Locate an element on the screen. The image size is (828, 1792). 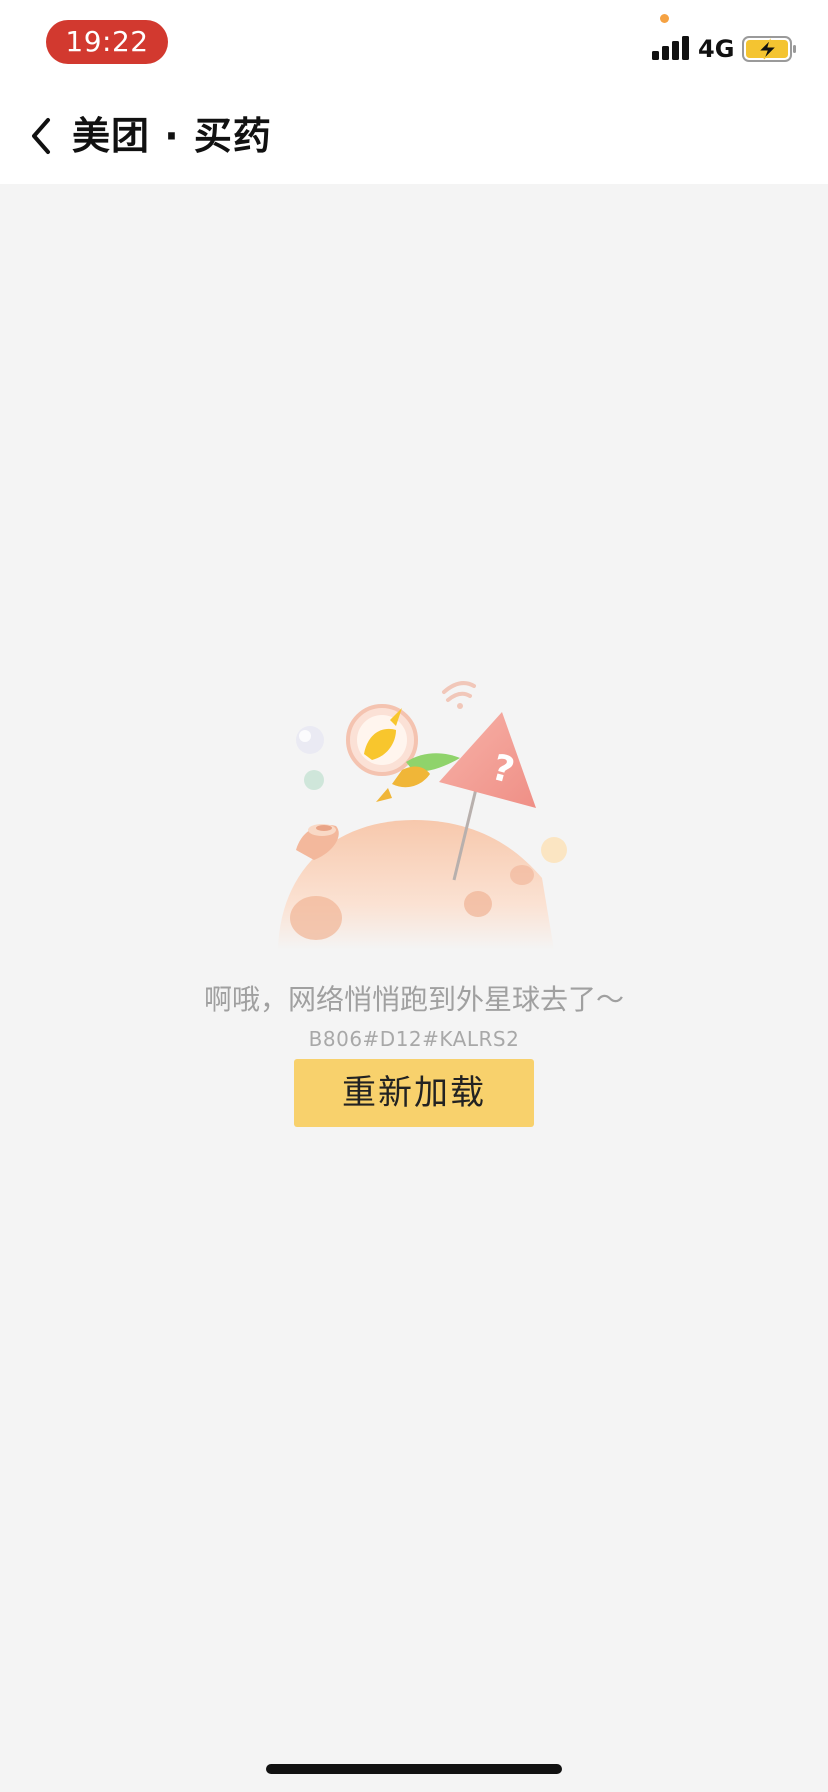
signal-icon is located at coordinates (670, 48).